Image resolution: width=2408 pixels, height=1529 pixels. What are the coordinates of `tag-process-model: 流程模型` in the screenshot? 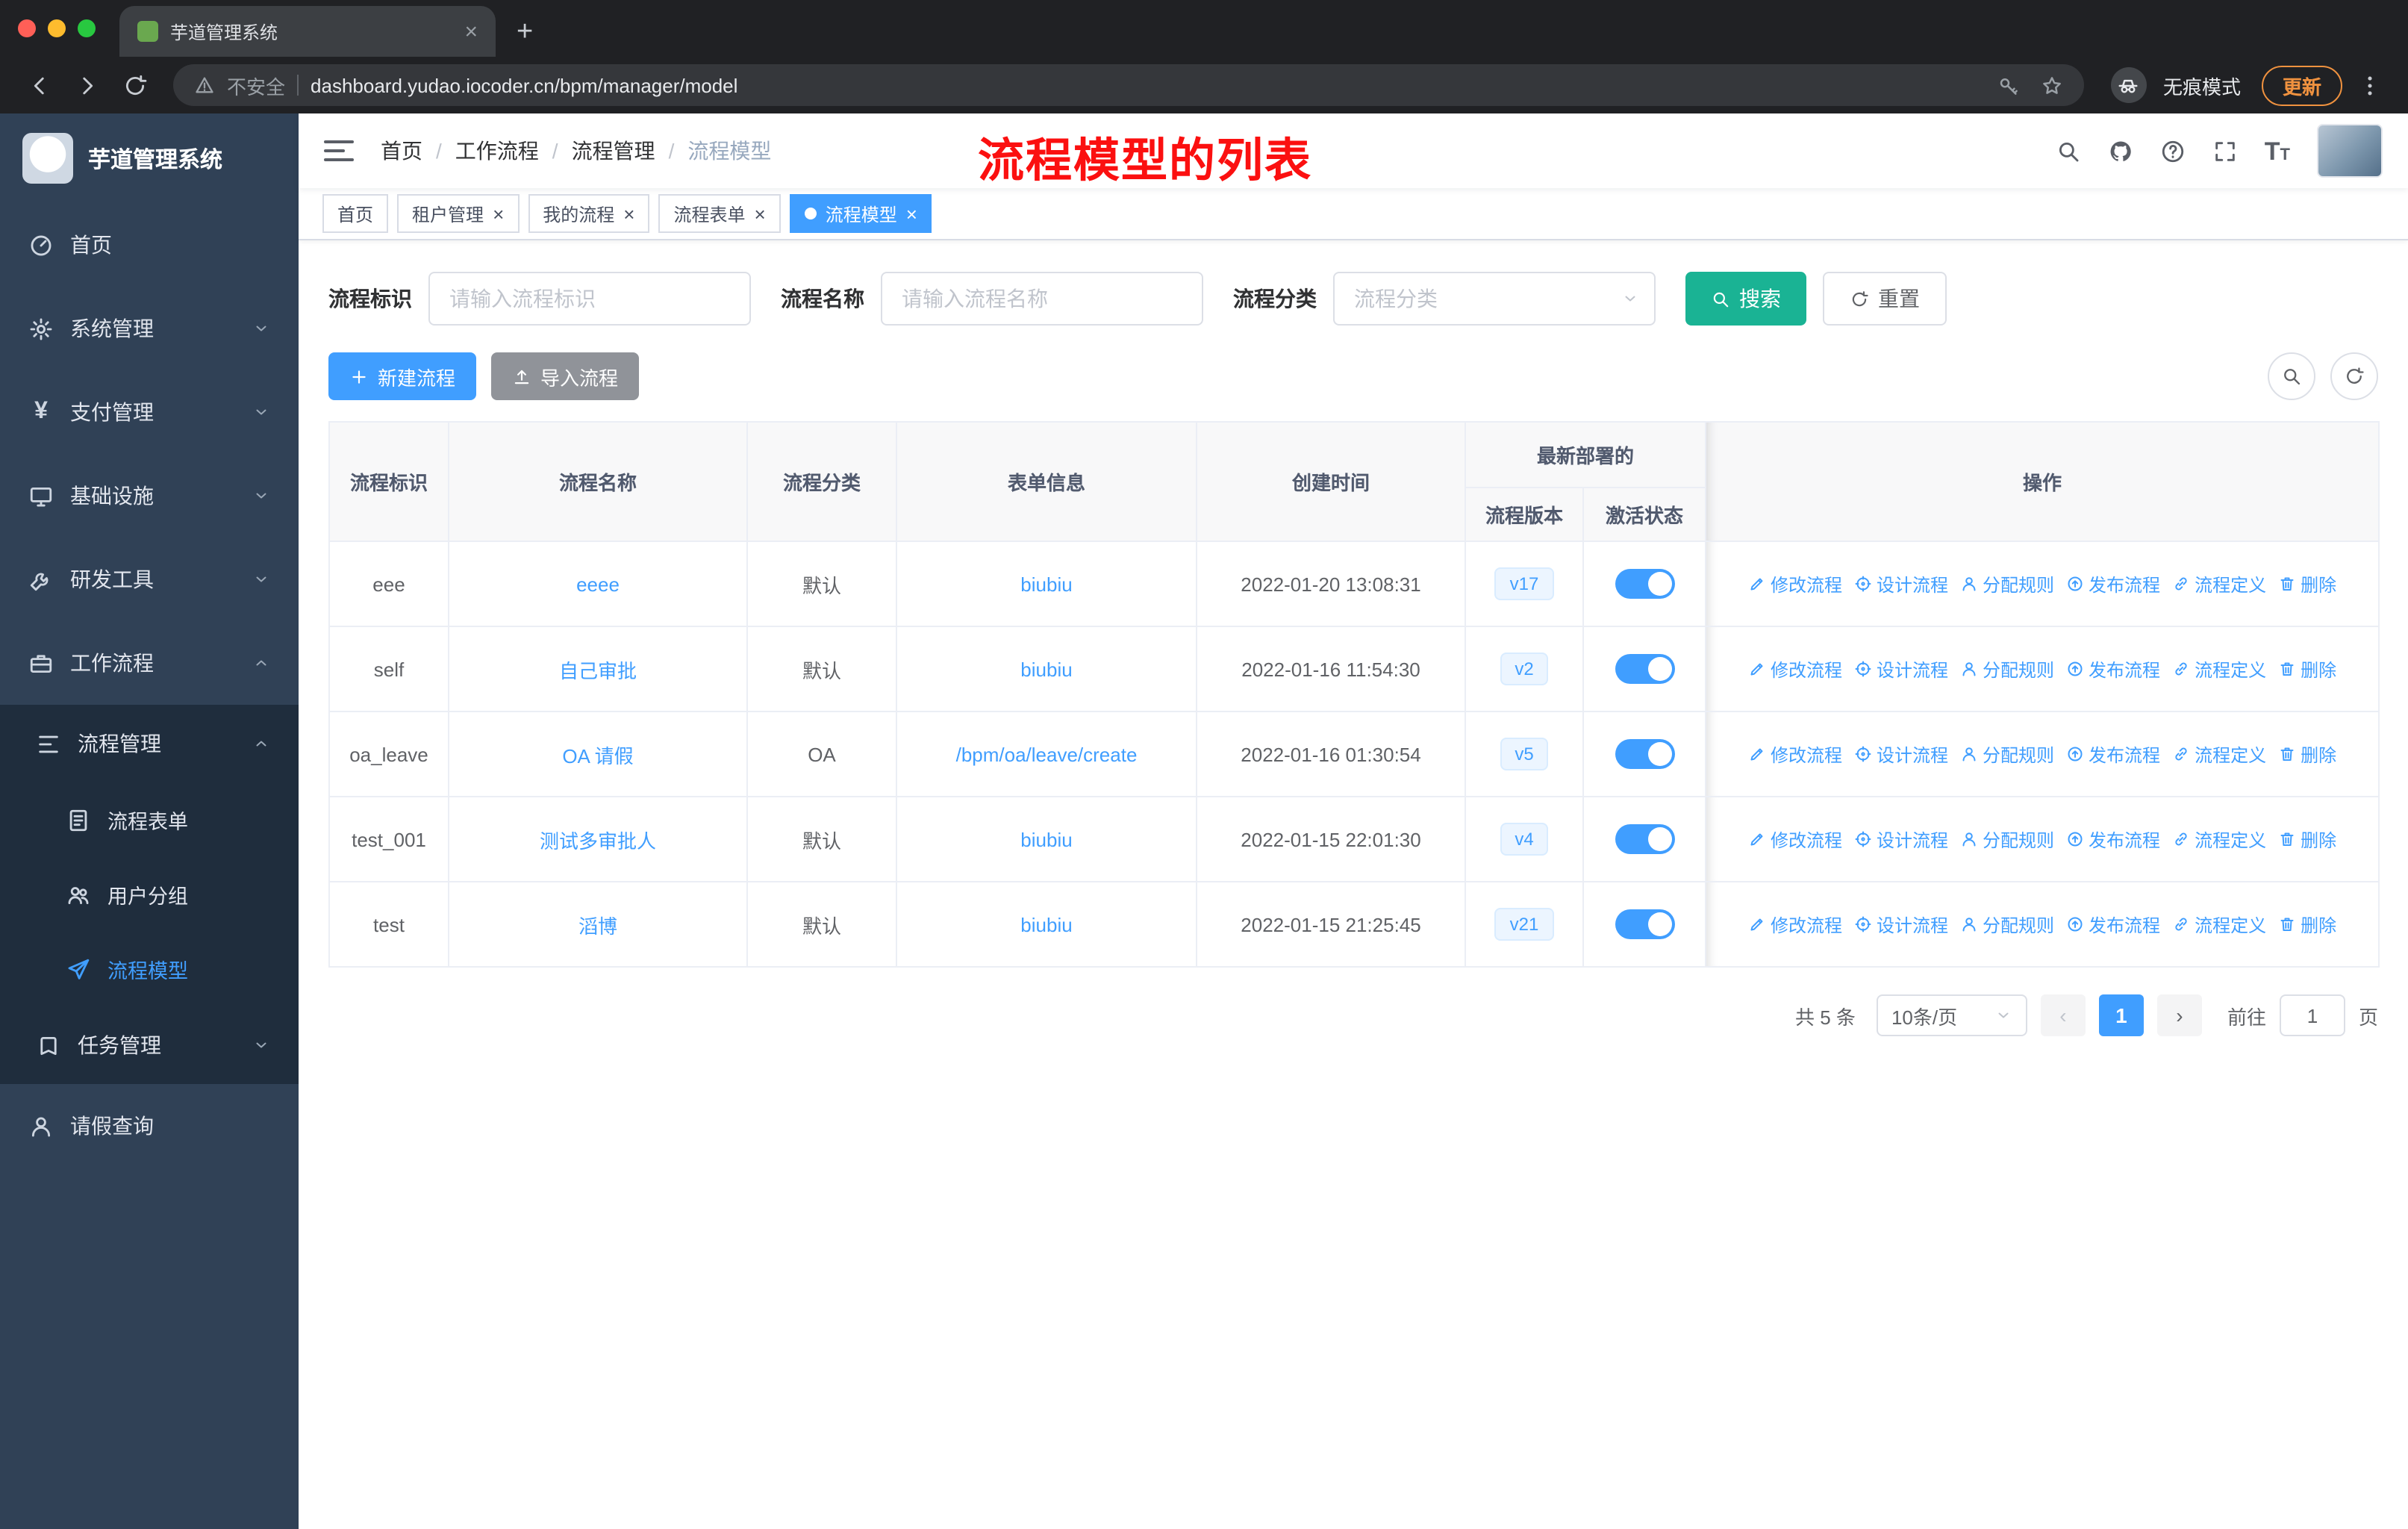 It's located at (860, 213).